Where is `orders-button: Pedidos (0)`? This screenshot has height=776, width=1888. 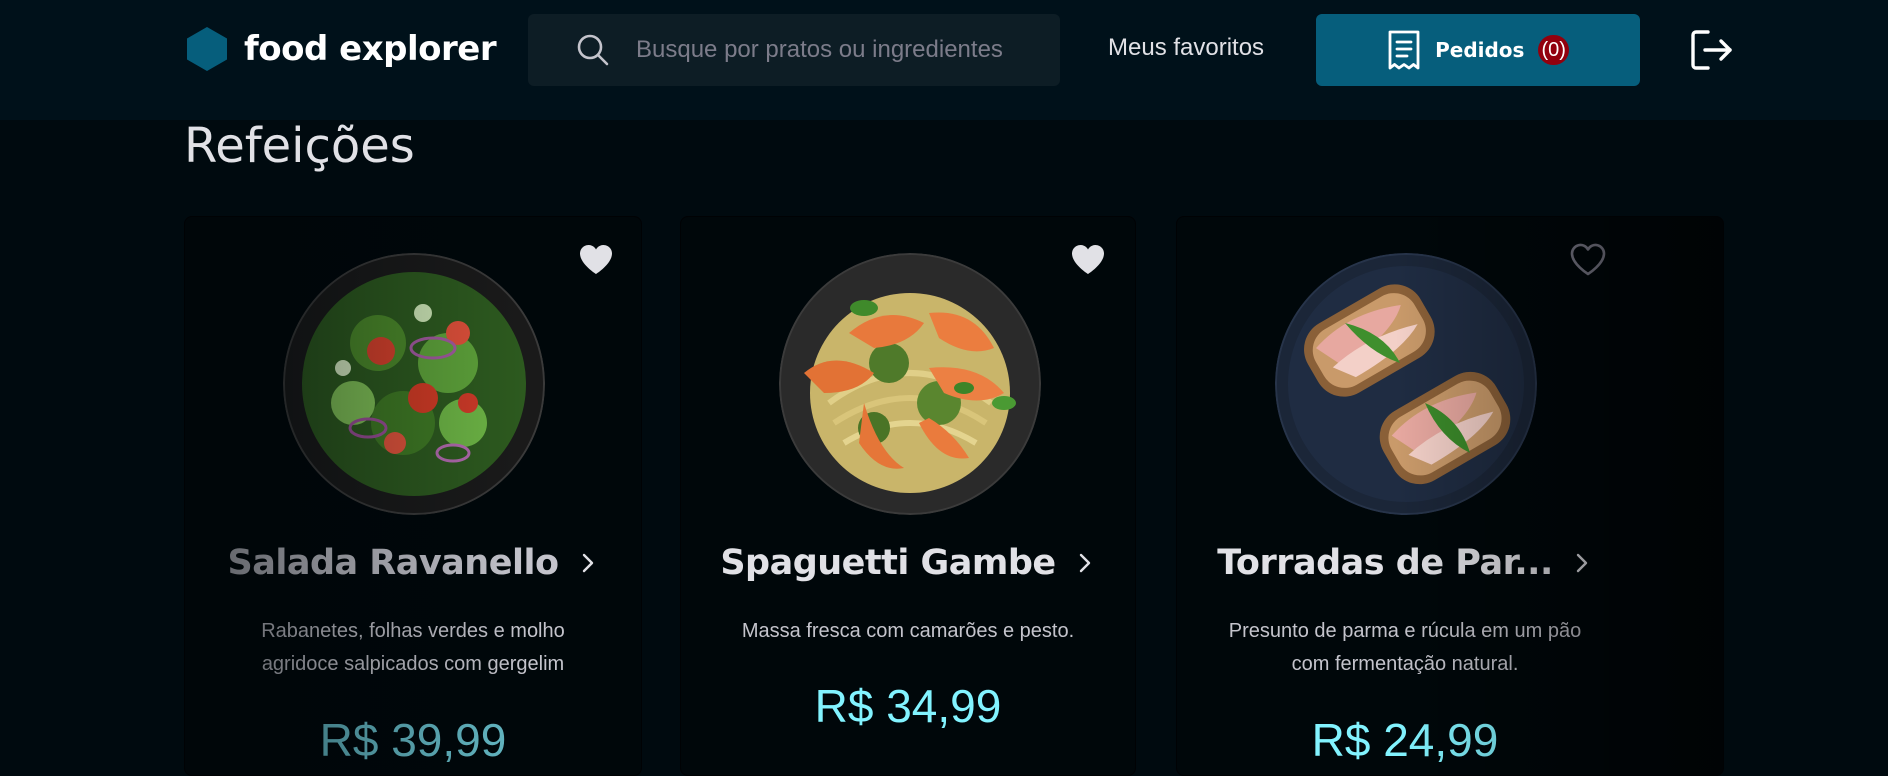 orders-button: Pedidos (0) is located at coordinates (1478, 50).